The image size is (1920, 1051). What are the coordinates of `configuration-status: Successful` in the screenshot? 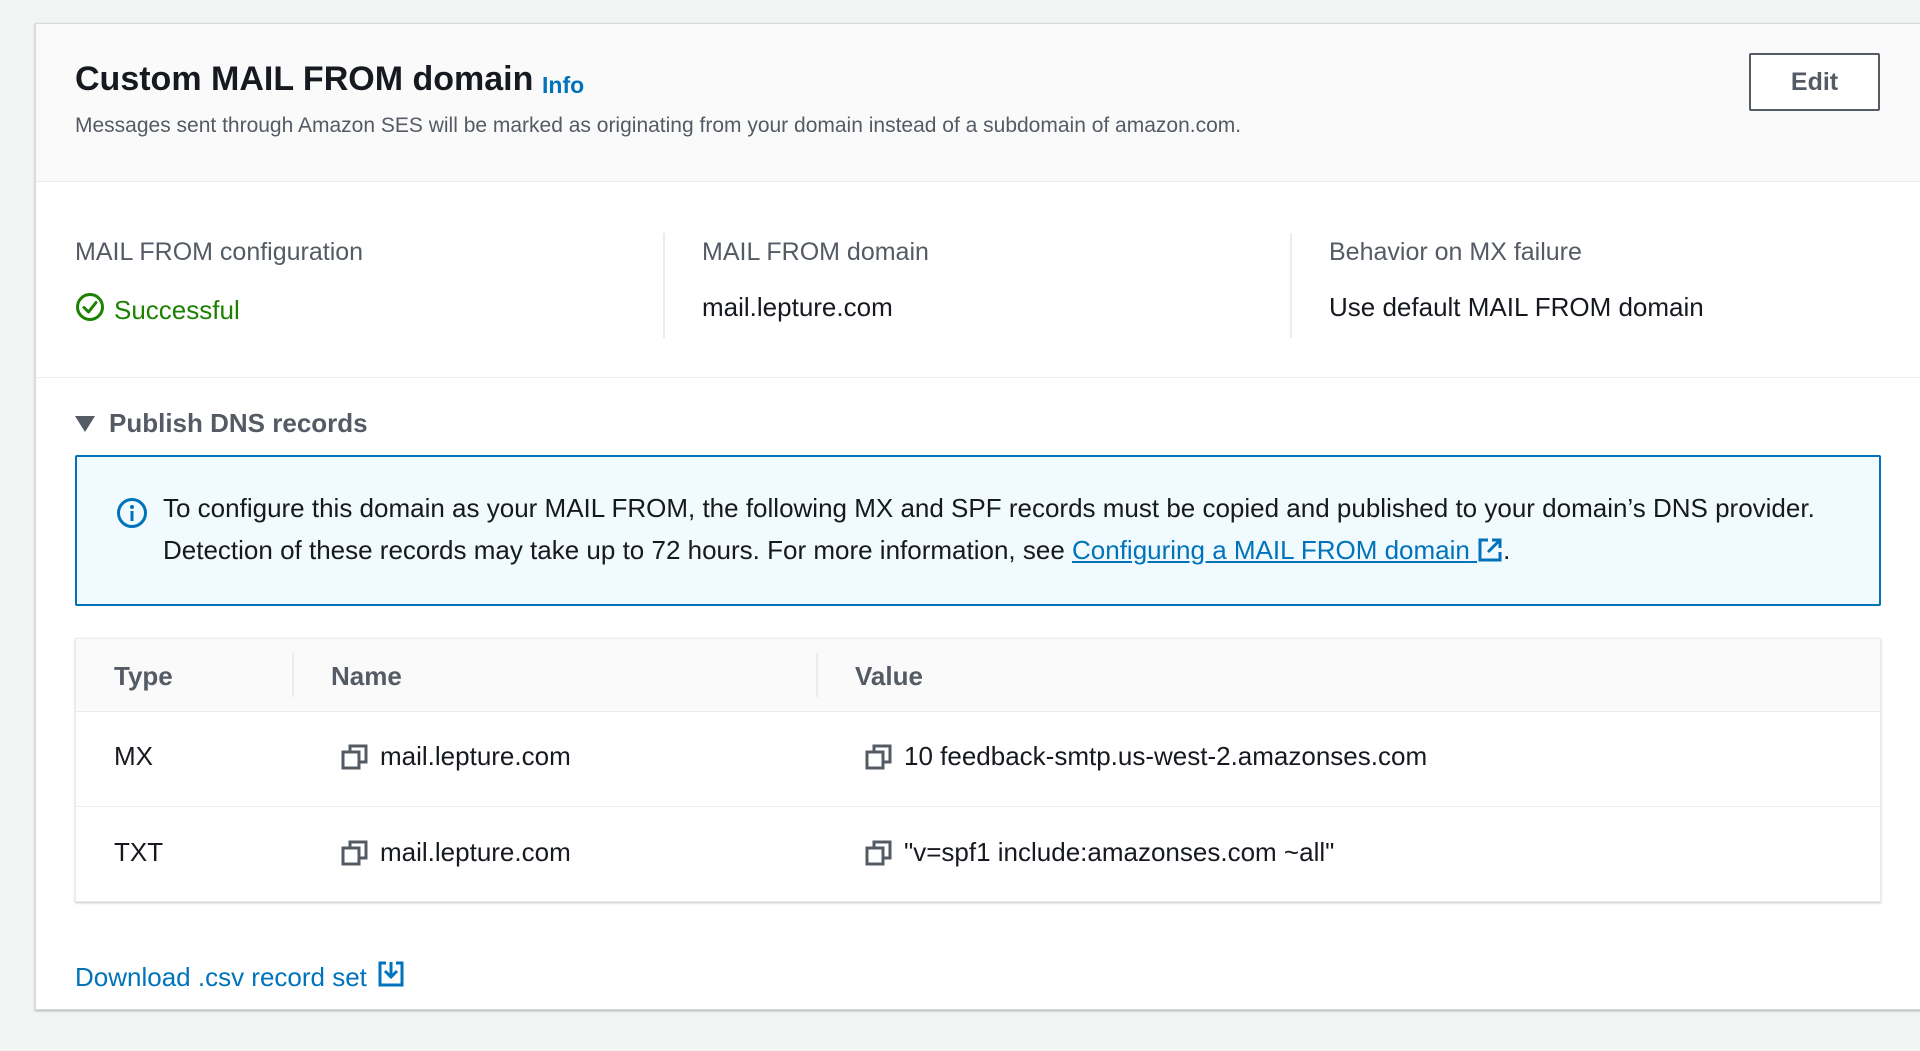 It's located at (157, 310).